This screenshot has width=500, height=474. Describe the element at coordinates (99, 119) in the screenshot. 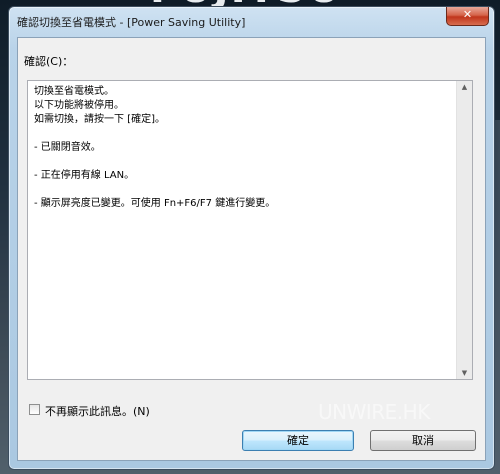

I see `message-line: 如需切換，請按一下 [確定]。` at that location.